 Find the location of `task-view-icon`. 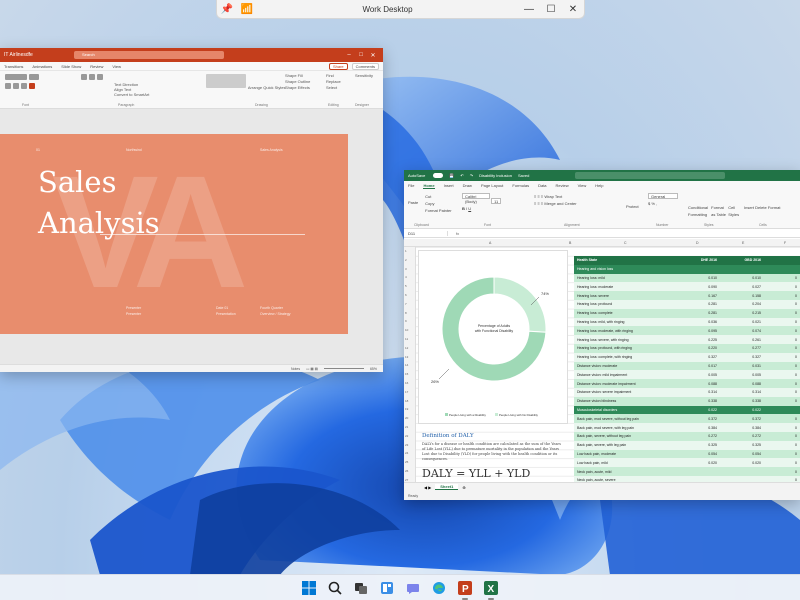

task-view-icon is located at coordinates (361, 588).